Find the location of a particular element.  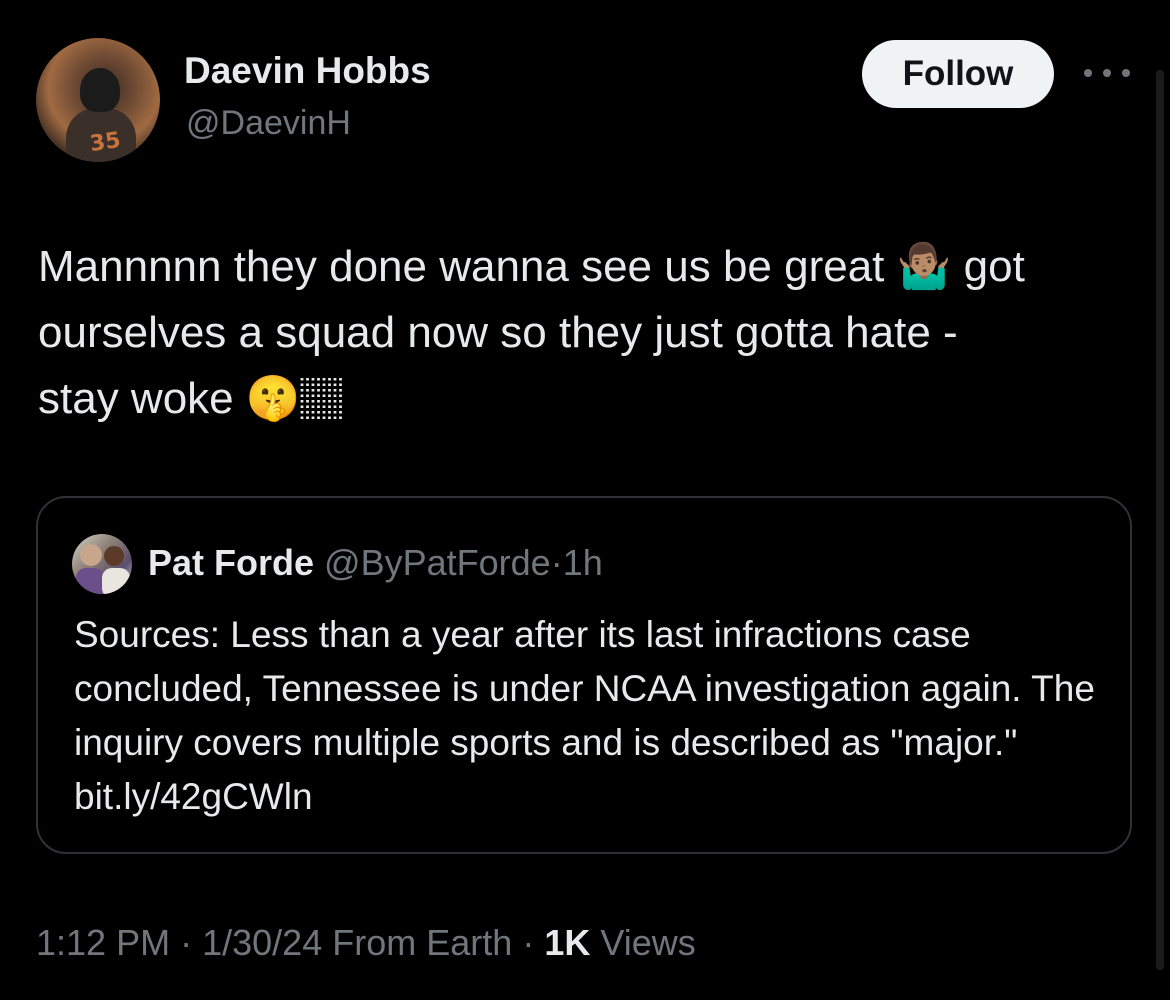

avatar-jersey-number: 35 is located at coordinates (105, 142).